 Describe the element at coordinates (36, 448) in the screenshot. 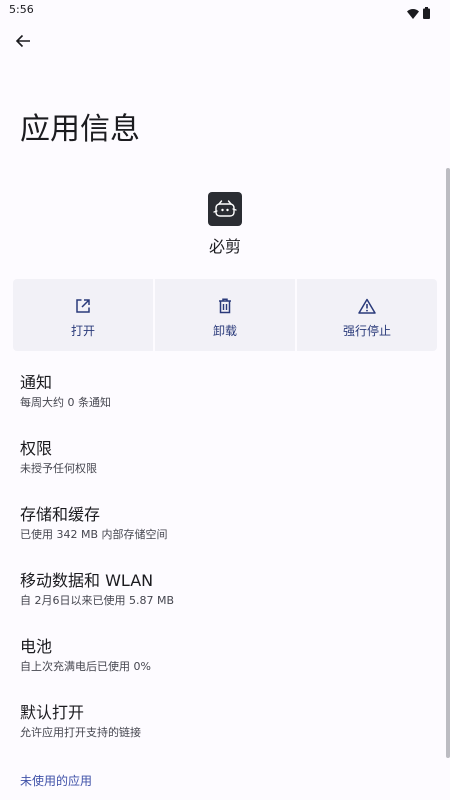

I see `setting-title: 权限` at that location.